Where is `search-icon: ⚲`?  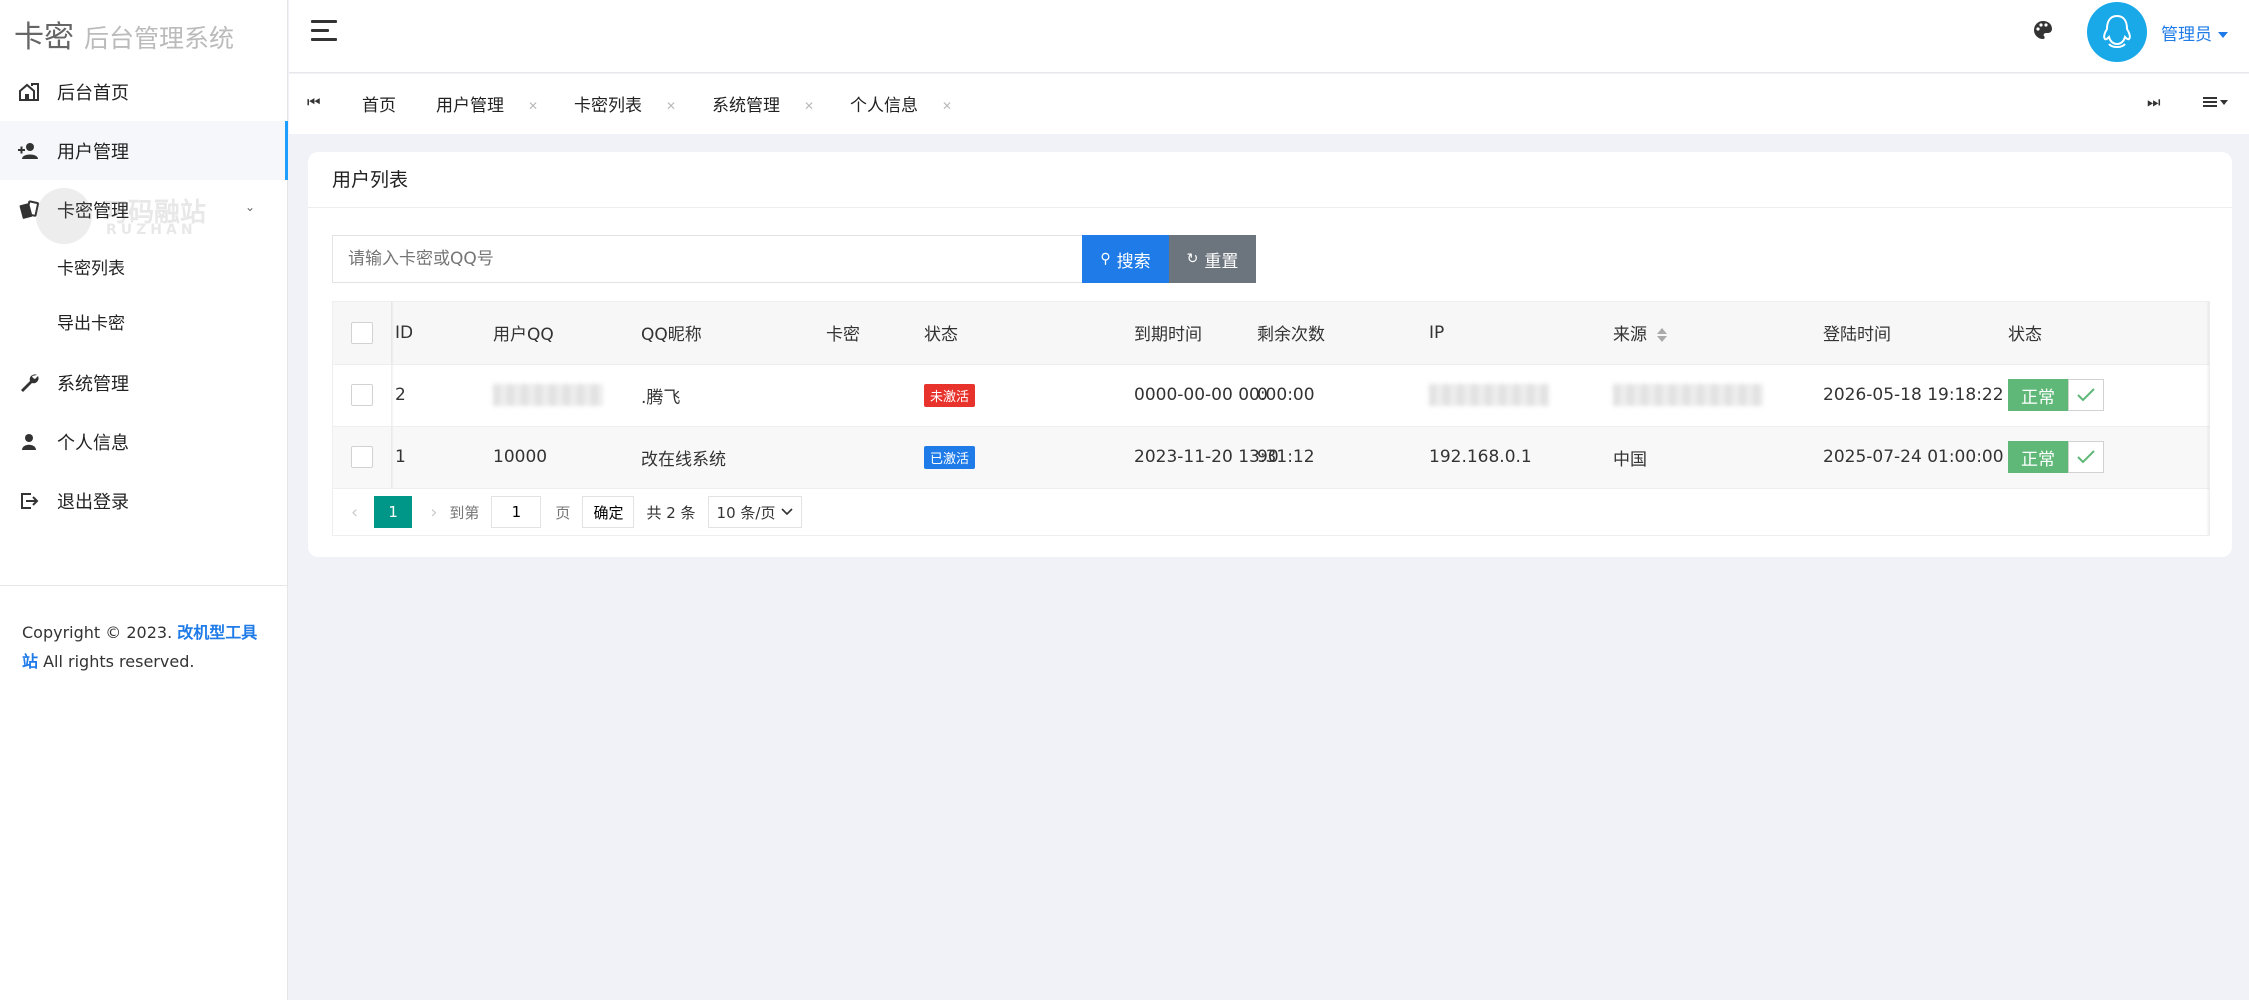 search-icon: ⚲ is located at coordinates (1105, 259).